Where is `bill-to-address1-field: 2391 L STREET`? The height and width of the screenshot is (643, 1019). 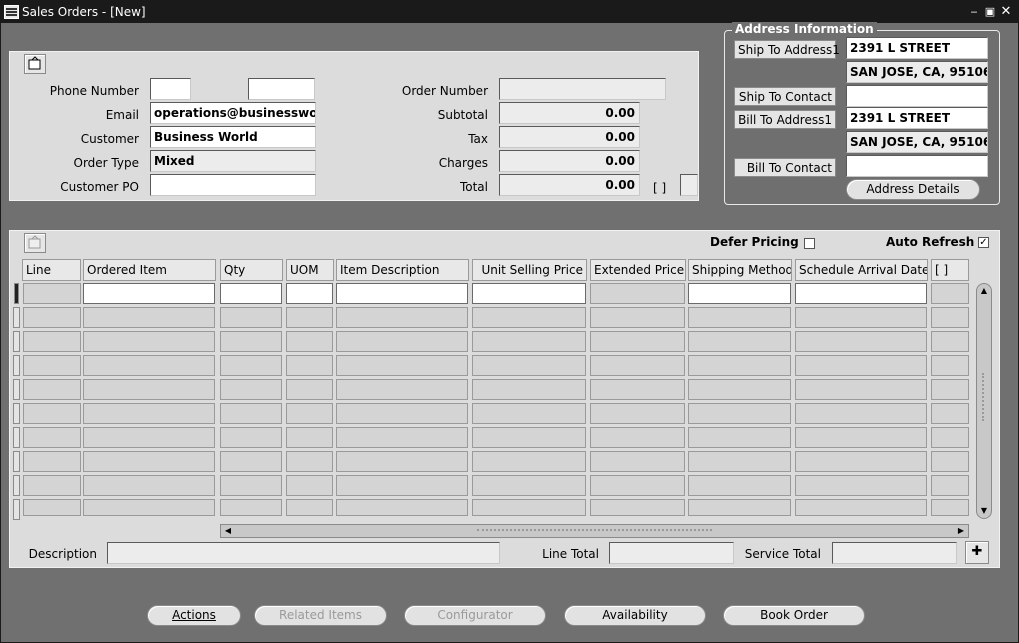
bill-to-address1-field: 2391 L STREET is located at coordinates (917, 118).